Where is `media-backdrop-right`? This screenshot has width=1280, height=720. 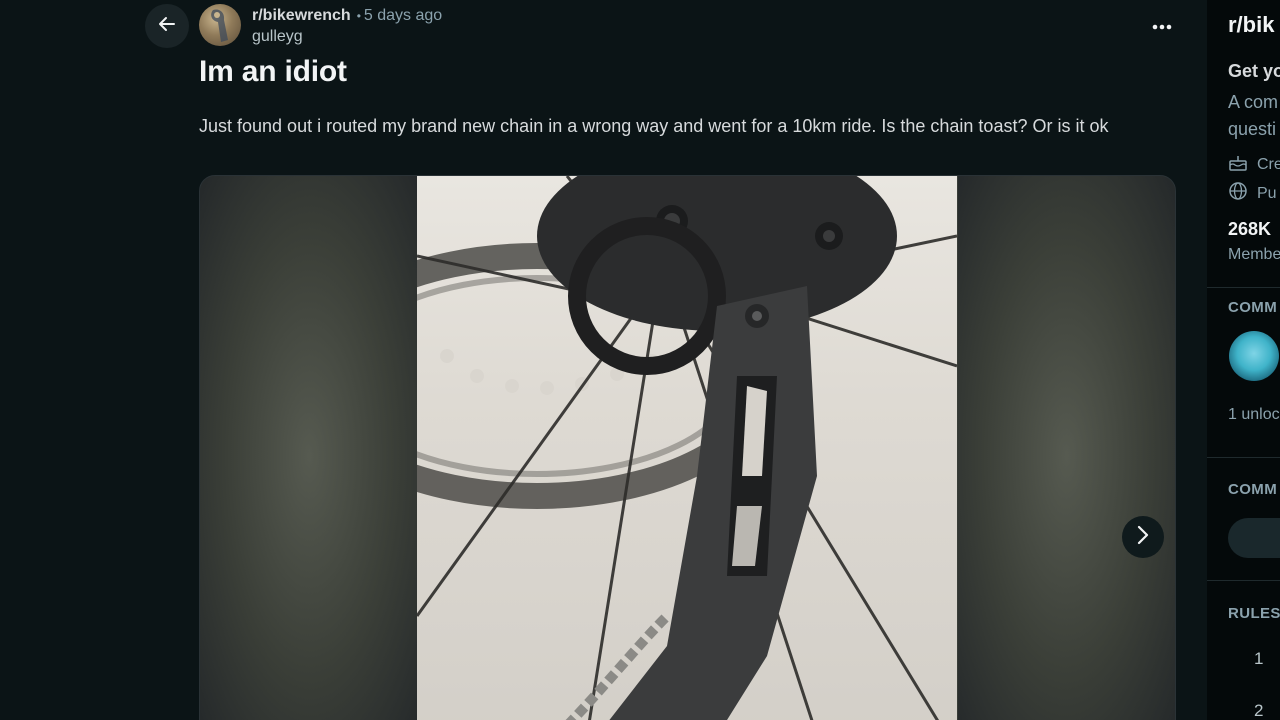
media-backdrop-right is located at coordinates (1066, 448).